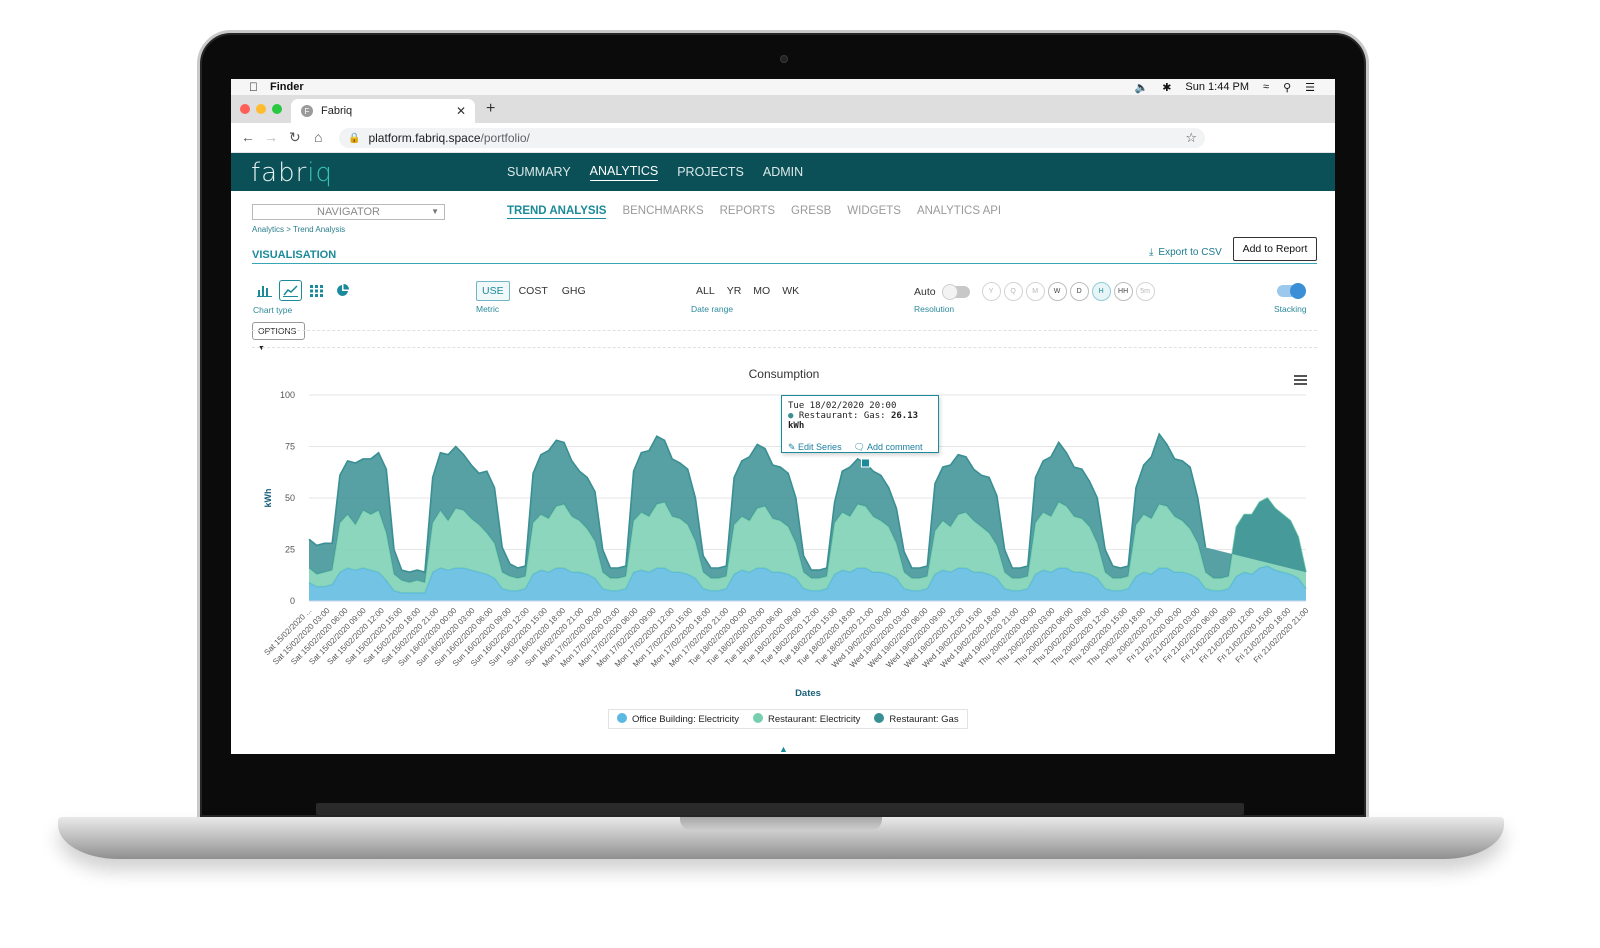 This screenshot has height=948, width=1600. Describe the element at coordinates (1287, 87) in the screenshot. I see `spotlight-icon: ⚲` at that location.